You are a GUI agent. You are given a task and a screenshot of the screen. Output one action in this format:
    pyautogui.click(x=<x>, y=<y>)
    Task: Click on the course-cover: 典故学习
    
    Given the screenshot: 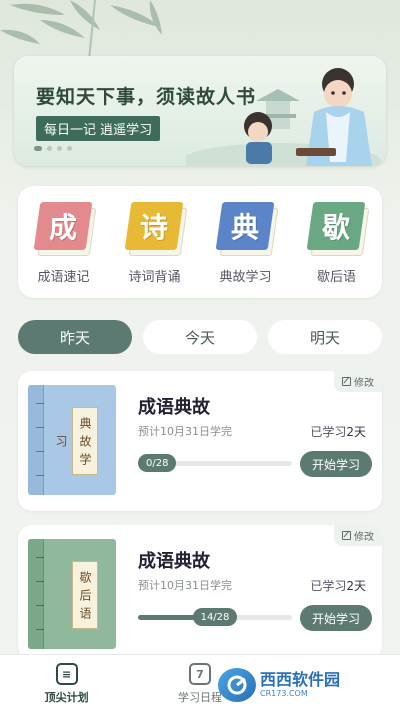 What is the action you would take?
    pyautogui.click(x=72, y=440)
    